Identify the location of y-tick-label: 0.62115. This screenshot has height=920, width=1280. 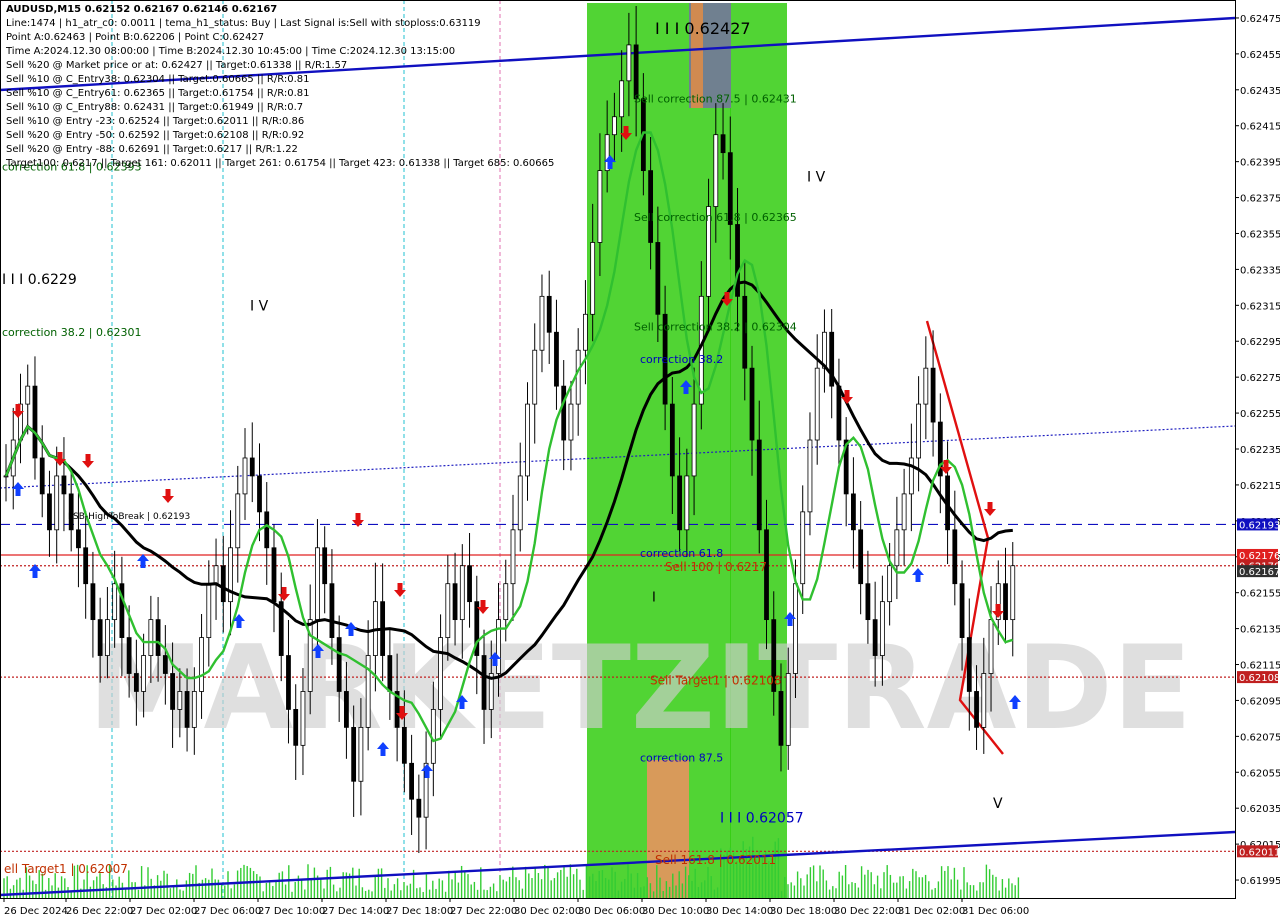
(1260, 666).